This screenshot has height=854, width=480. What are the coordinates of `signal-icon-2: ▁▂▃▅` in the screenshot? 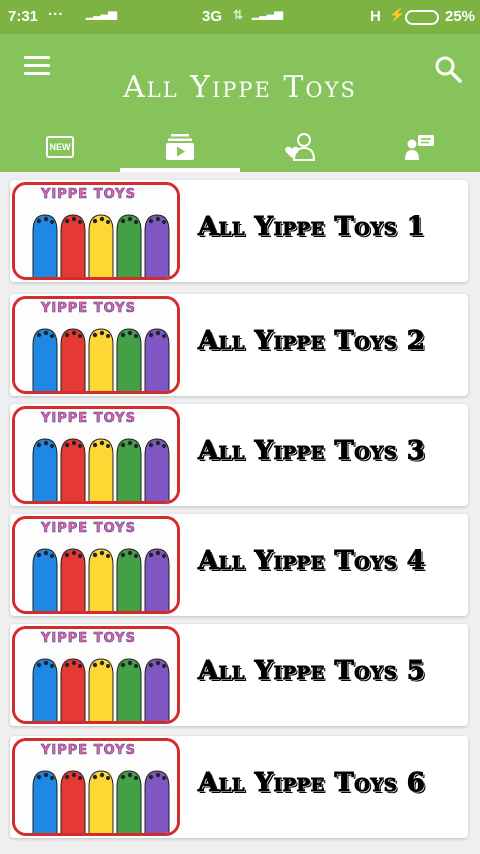 It's located at (267, 14).